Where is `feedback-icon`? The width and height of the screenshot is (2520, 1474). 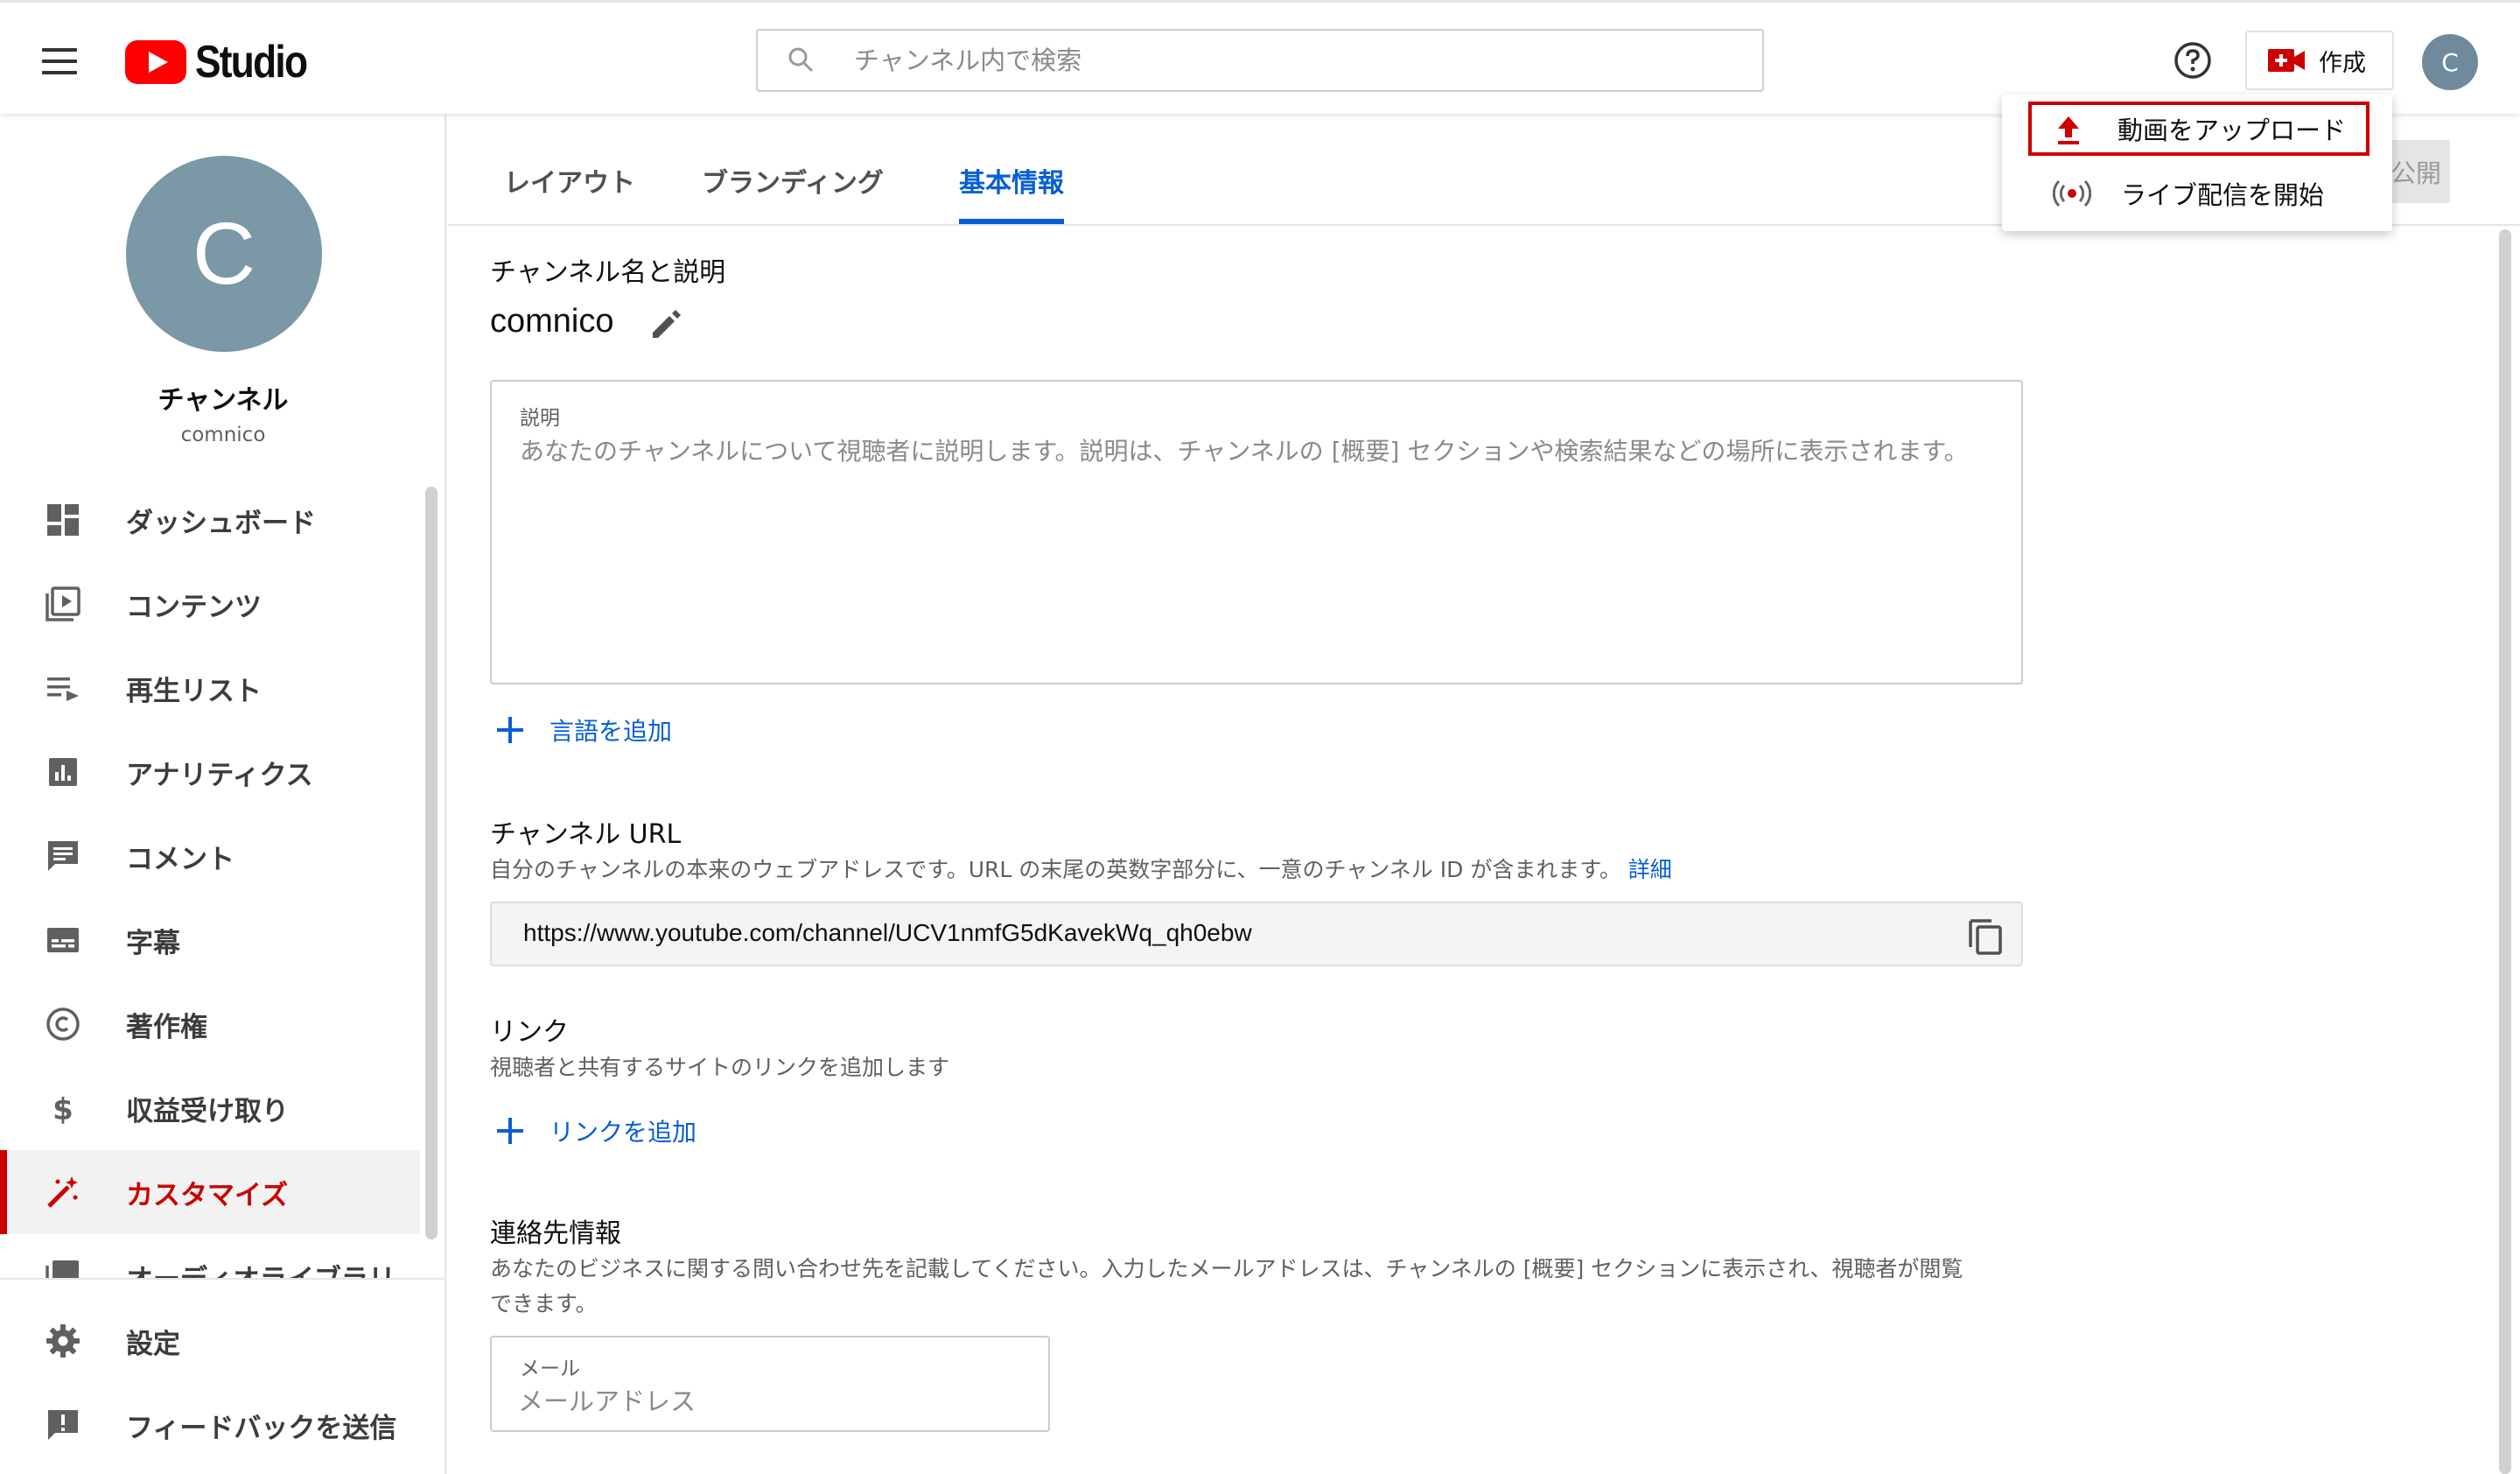 feedback-icon is located at coordinates (63, 1425).